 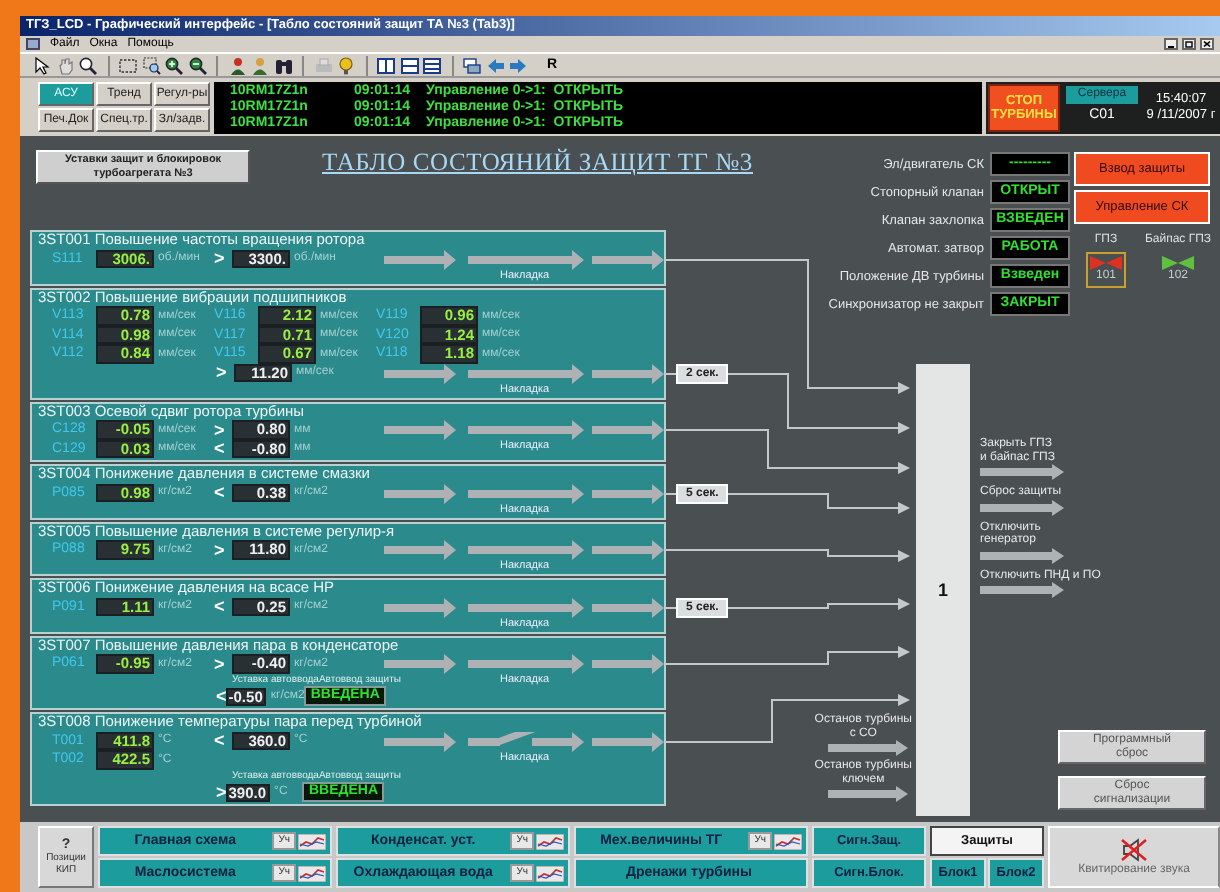 What do you see at coordinates (472, 65) in the screenshot?
I see `chat-icon` at bounding box center [472, 65].